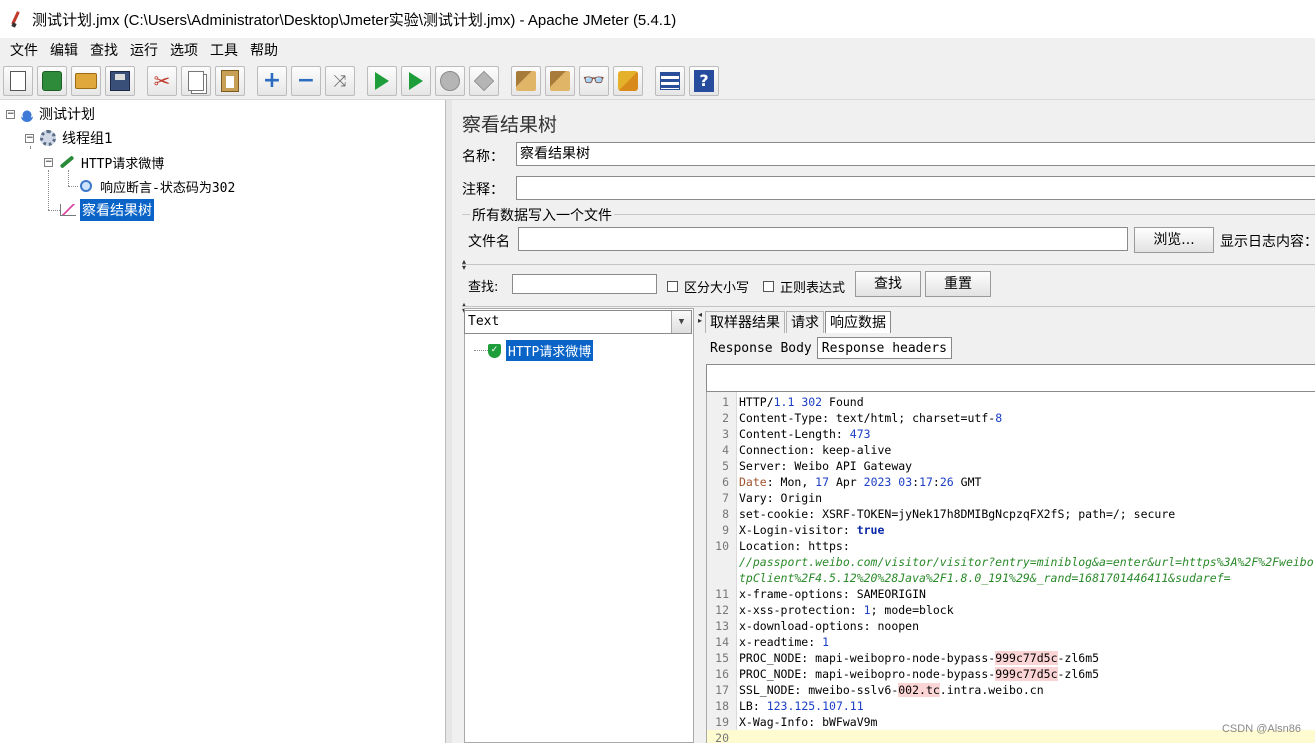 This screenshot has width=1315, height=743. I want to click on subtab-response-headers: Response headers, so click(884, 348).